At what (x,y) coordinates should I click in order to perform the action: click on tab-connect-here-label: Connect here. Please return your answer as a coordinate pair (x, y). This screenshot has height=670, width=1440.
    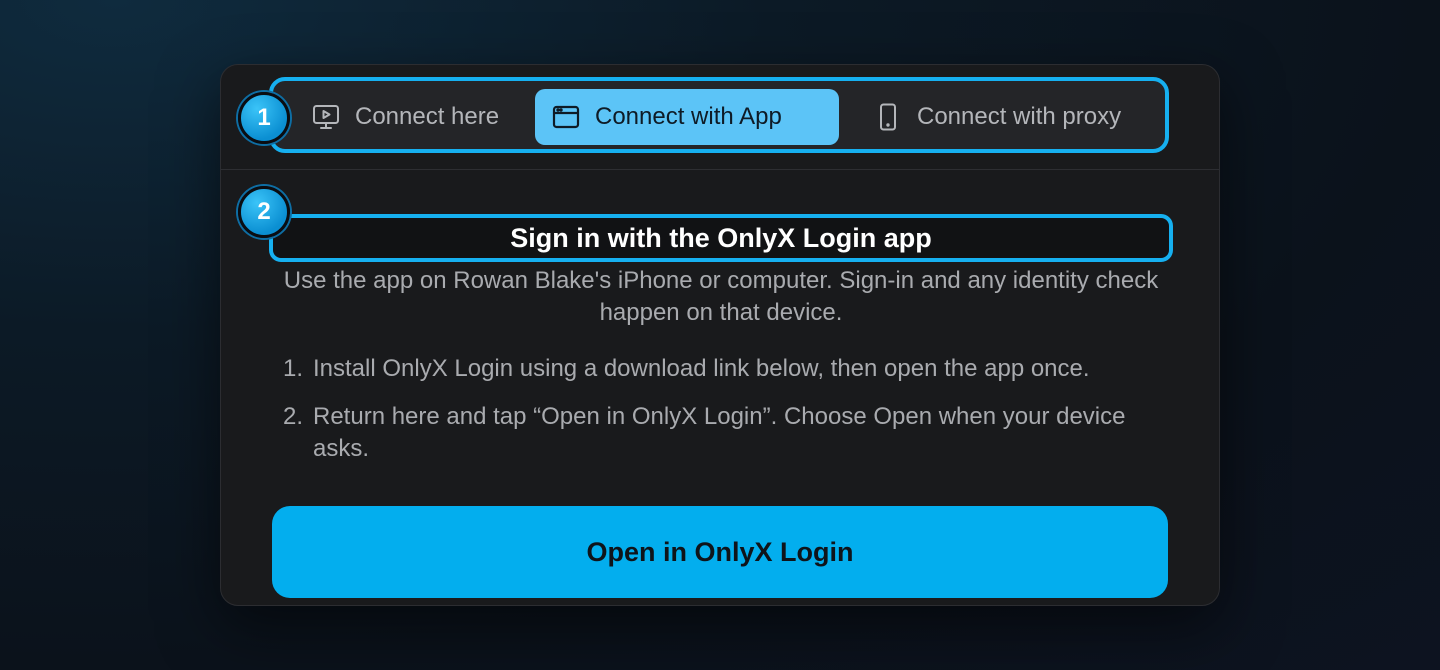
    Looking at the image, I should click on (427, 116).